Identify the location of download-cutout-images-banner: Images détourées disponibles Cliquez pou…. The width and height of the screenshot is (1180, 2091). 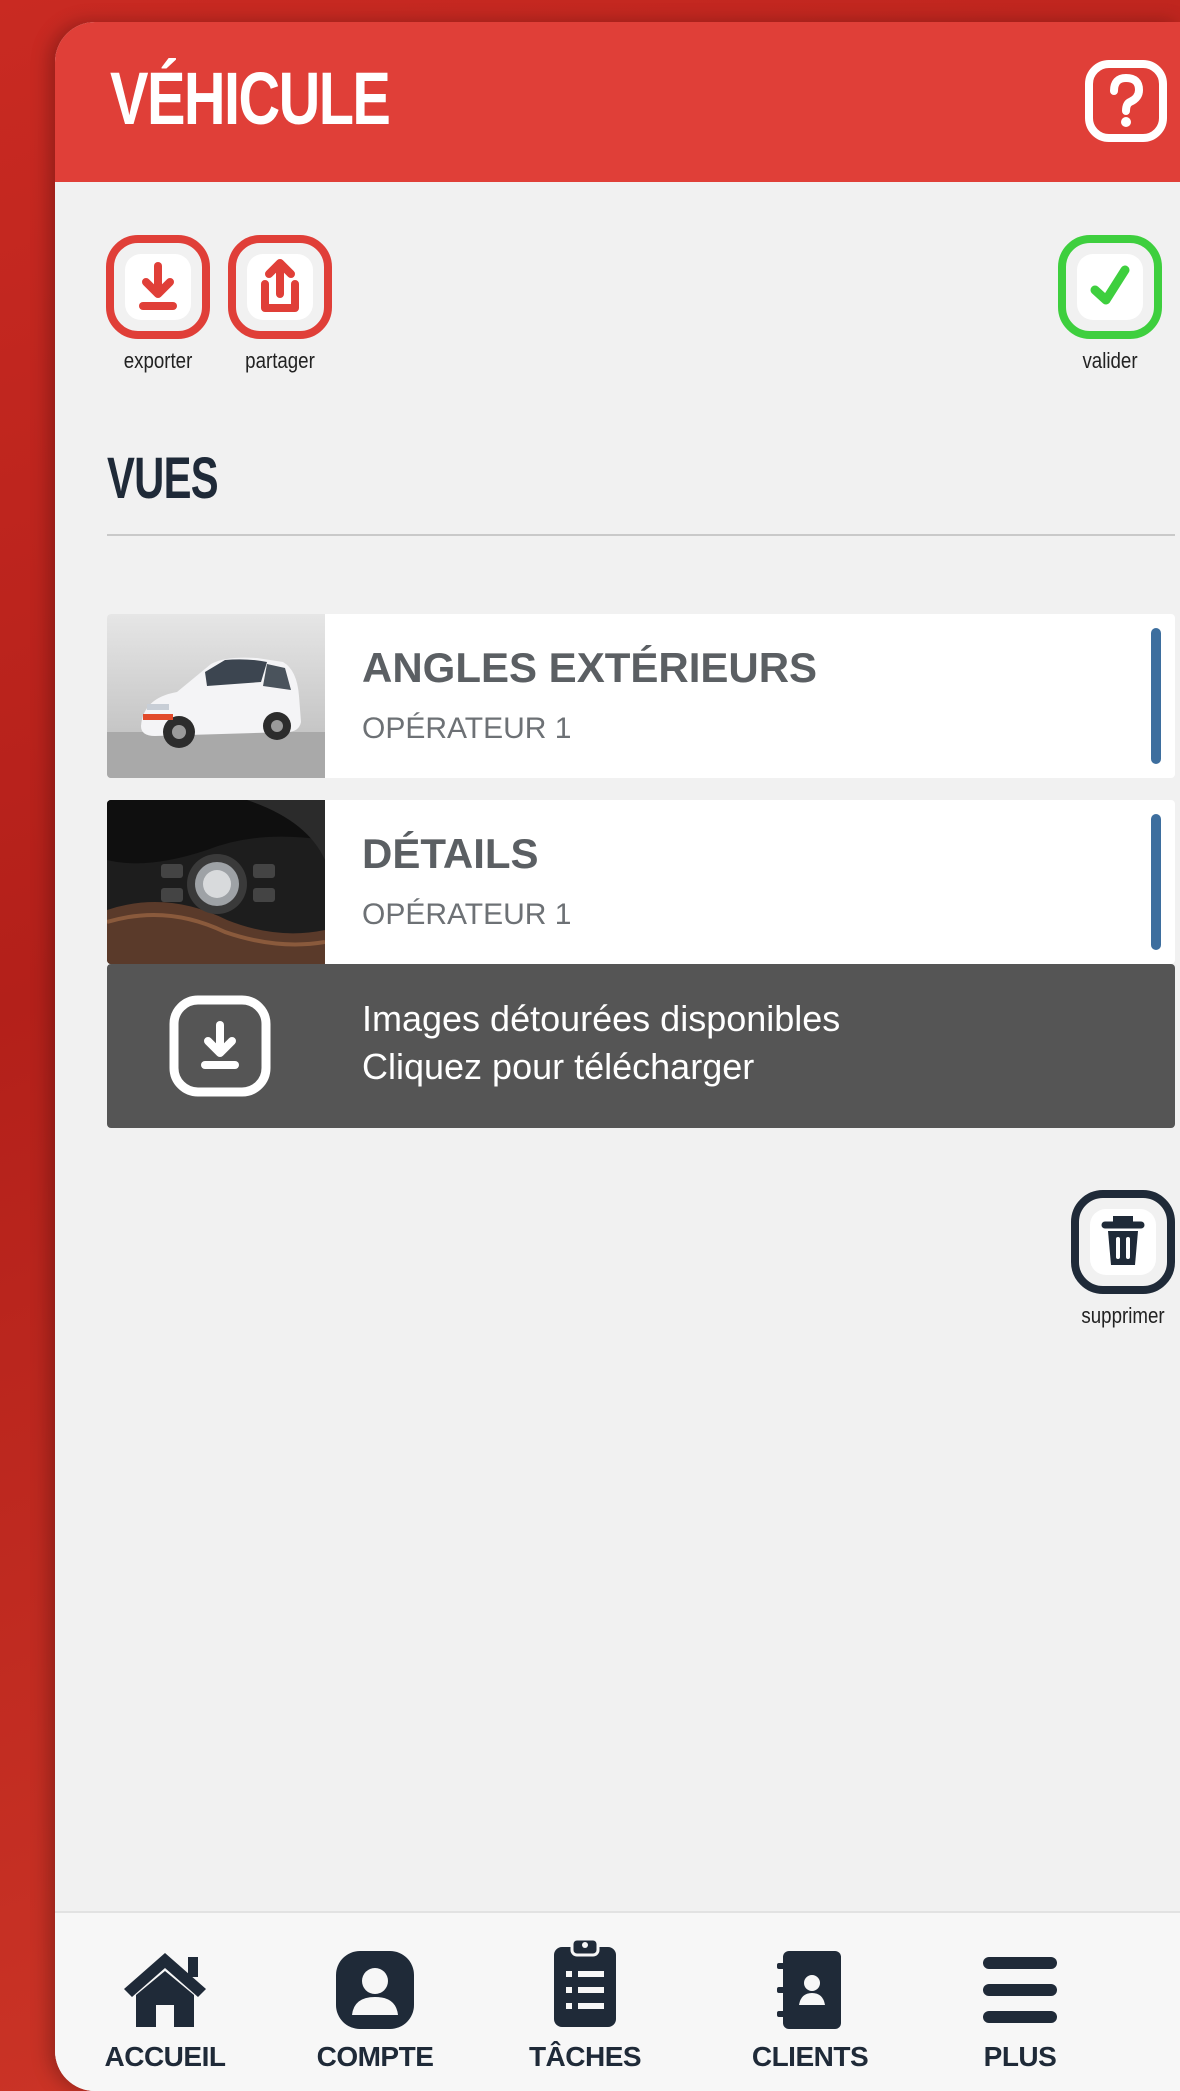
(641, 1046).